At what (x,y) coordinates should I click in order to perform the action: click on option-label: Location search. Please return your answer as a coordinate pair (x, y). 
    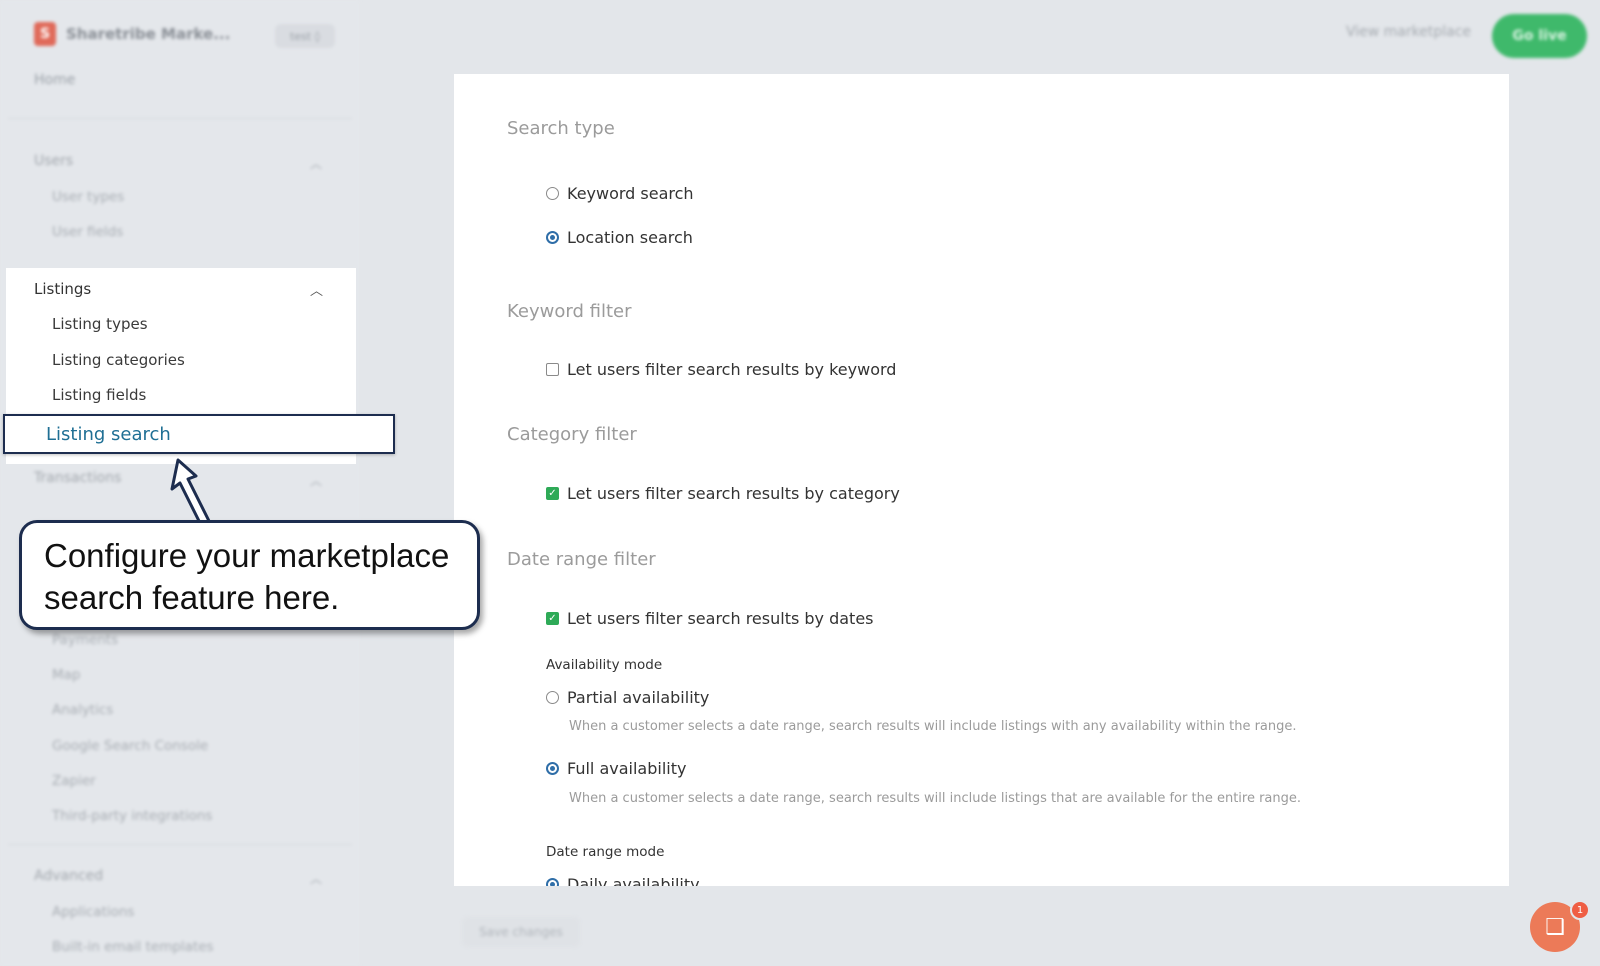
    Looking at the image, I should click on (630, 237).